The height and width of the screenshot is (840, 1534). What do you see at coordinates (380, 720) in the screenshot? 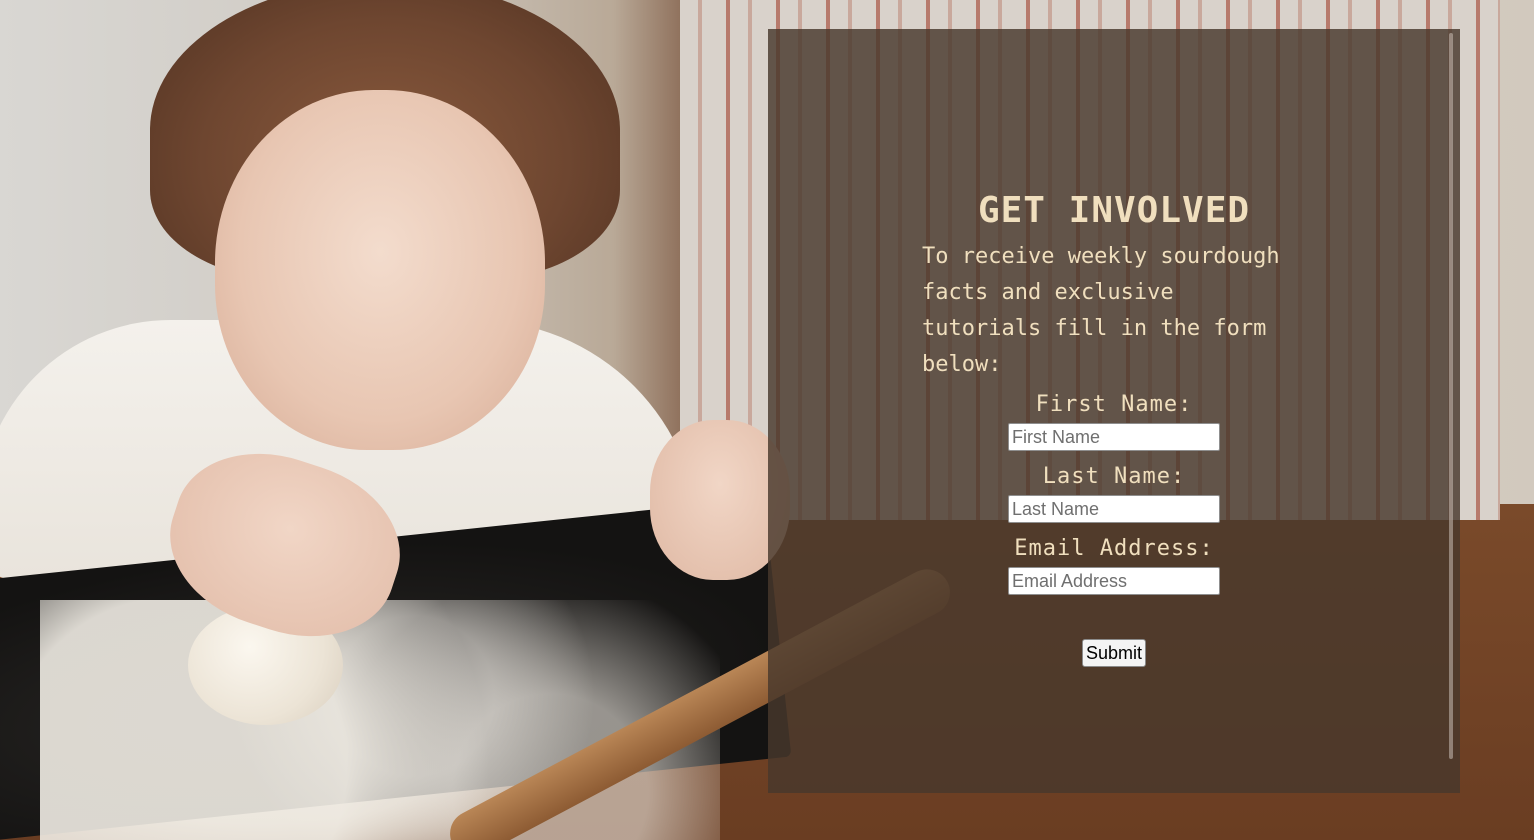
I see `flour-spill` at bounding box center [380, 720].